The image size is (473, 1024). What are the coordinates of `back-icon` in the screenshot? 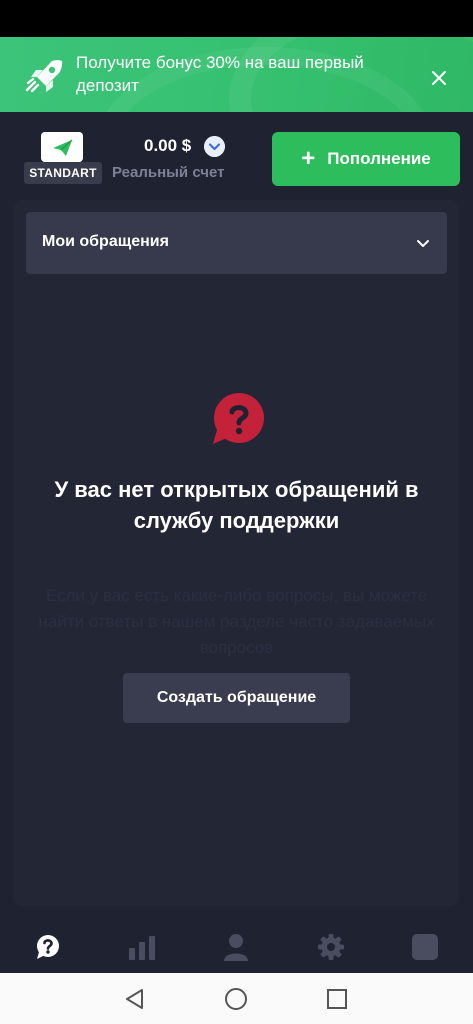 It's located at (135, 999).